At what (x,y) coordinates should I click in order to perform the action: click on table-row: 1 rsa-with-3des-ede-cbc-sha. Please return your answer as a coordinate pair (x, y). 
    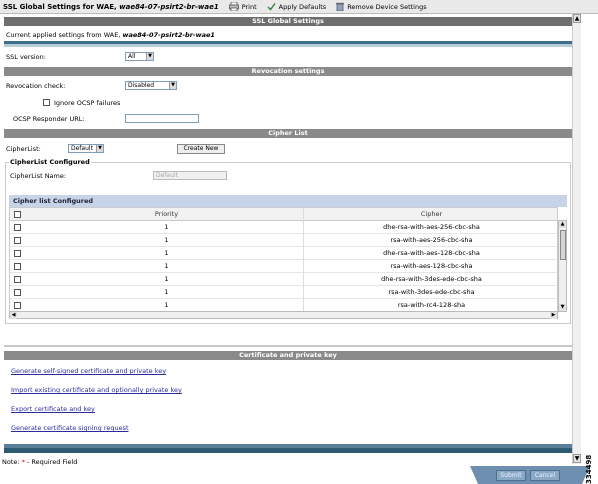
    Looking at the image, I should click on (283, 292).